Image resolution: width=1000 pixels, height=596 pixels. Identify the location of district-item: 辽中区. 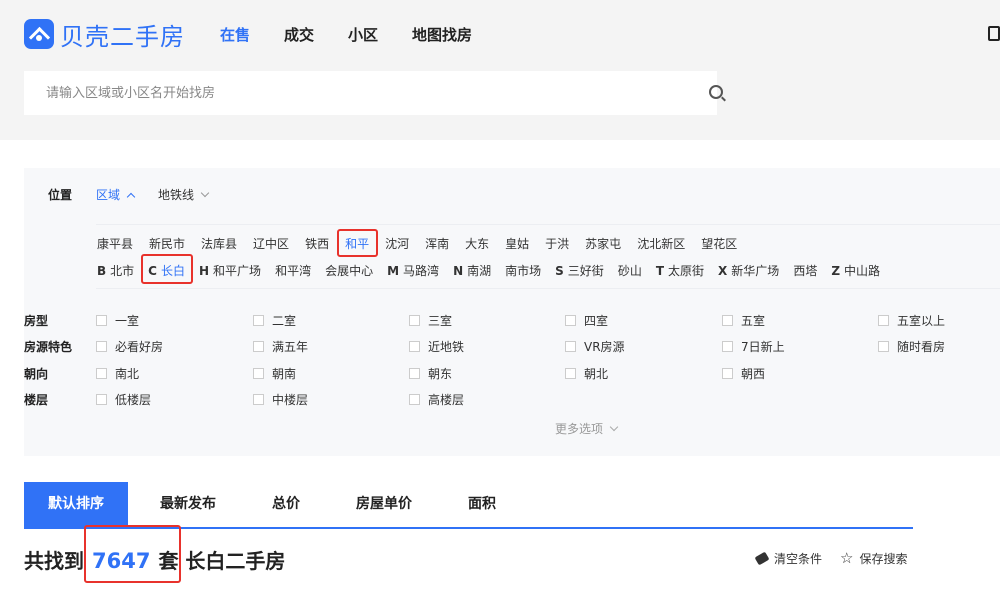
(271, 243).